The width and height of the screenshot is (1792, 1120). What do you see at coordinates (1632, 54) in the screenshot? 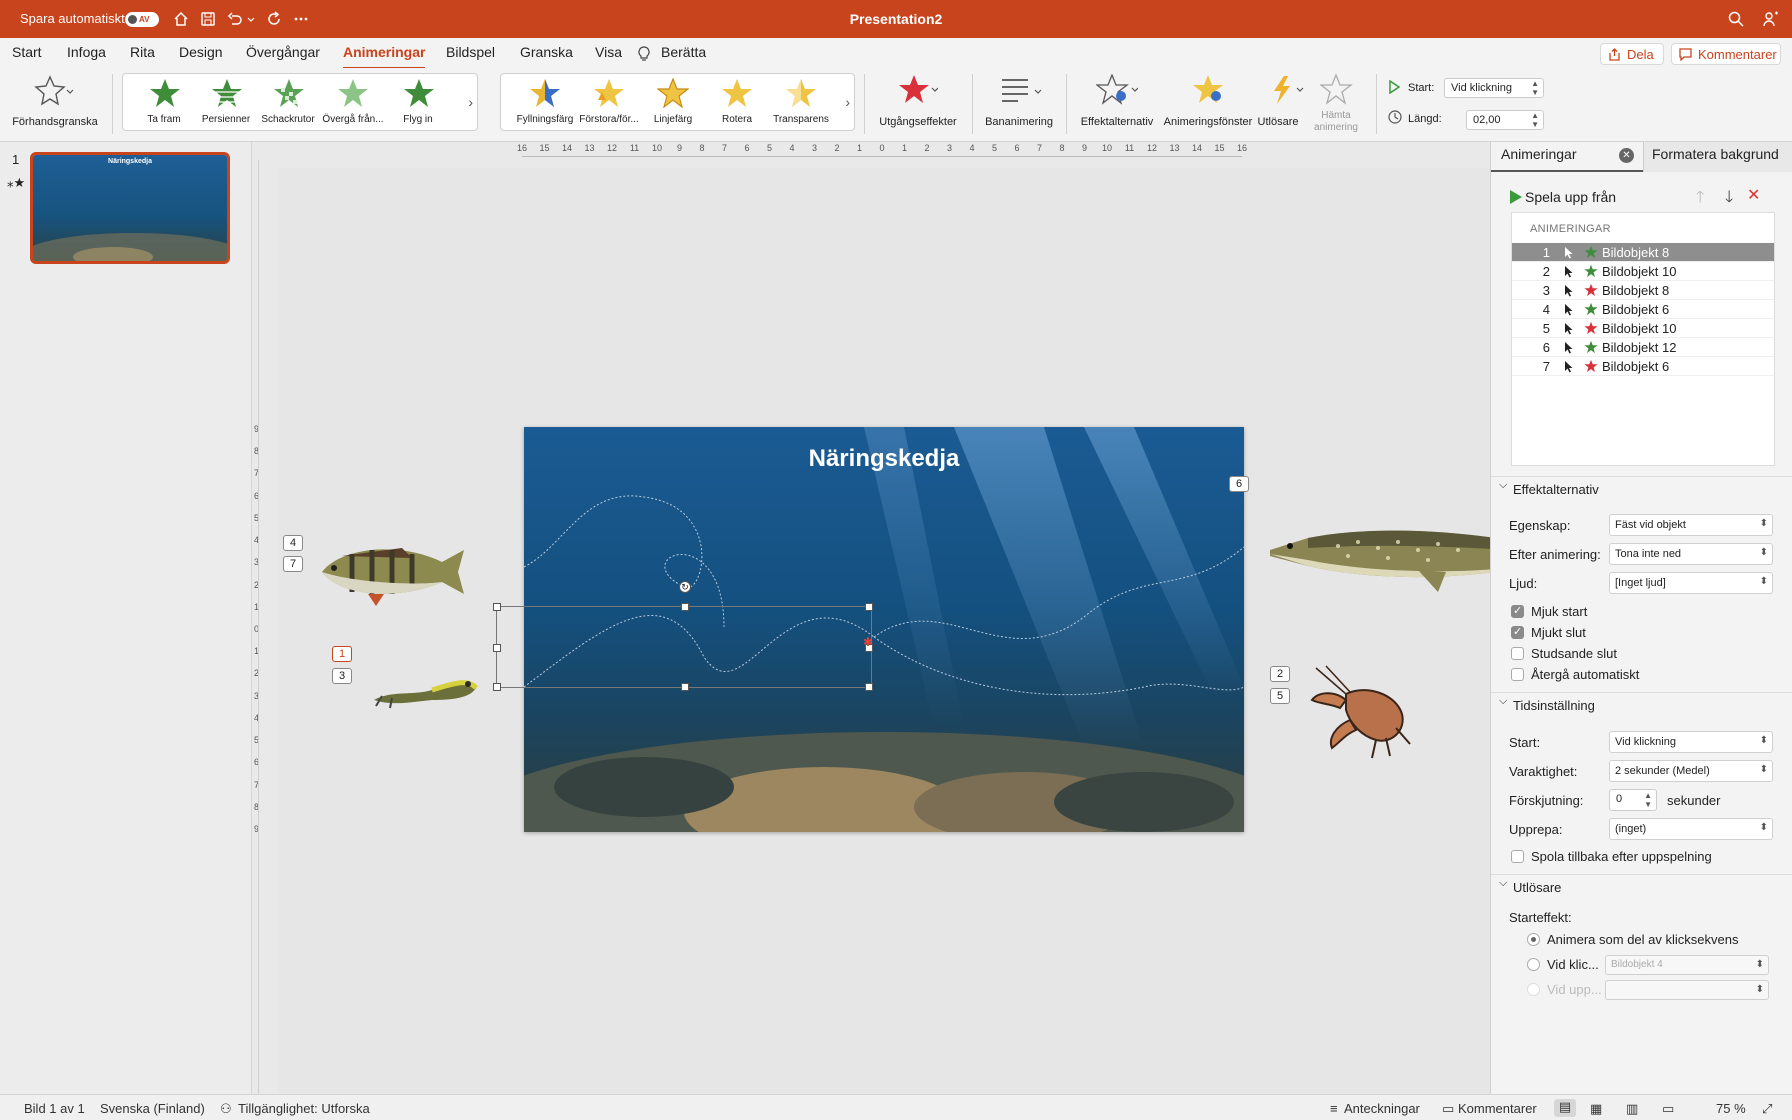
I see `share-button: Dela` at bounding box center [1632, 54].